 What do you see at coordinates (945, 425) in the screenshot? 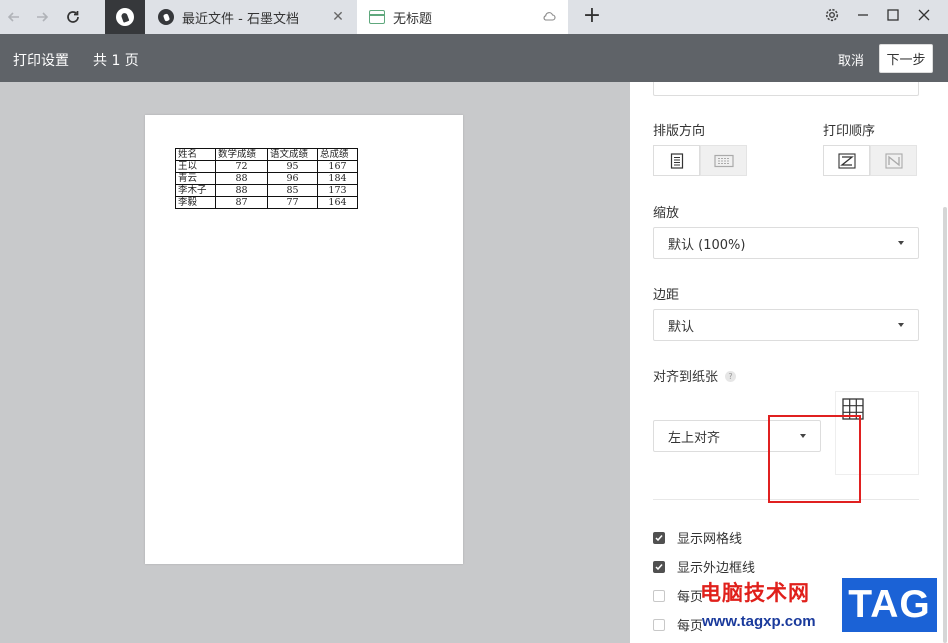
I see `panel-scrollbar` at bounding box center [945, 425].